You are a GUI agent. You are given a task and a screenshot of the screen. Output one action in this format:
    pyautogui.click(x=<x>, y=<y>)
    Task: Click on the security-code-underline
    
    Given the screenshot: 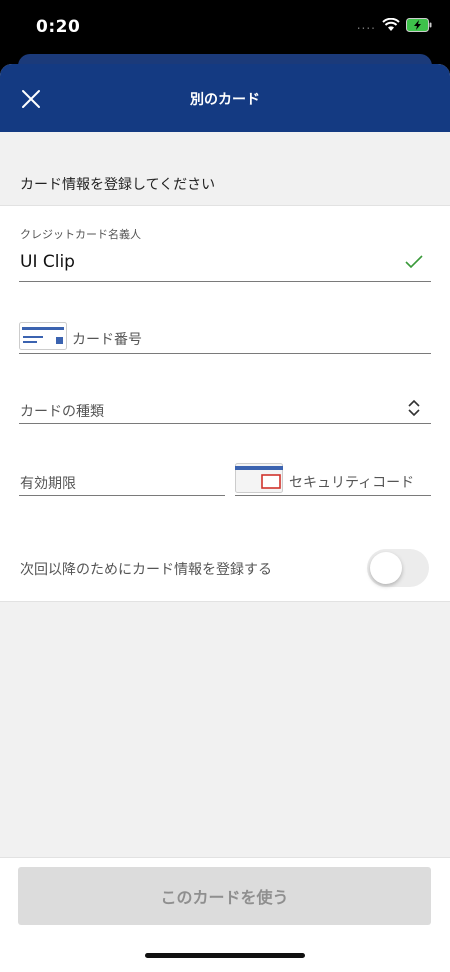 What is the action you would take?
    pyautogui.click(x=333, y=495)
    